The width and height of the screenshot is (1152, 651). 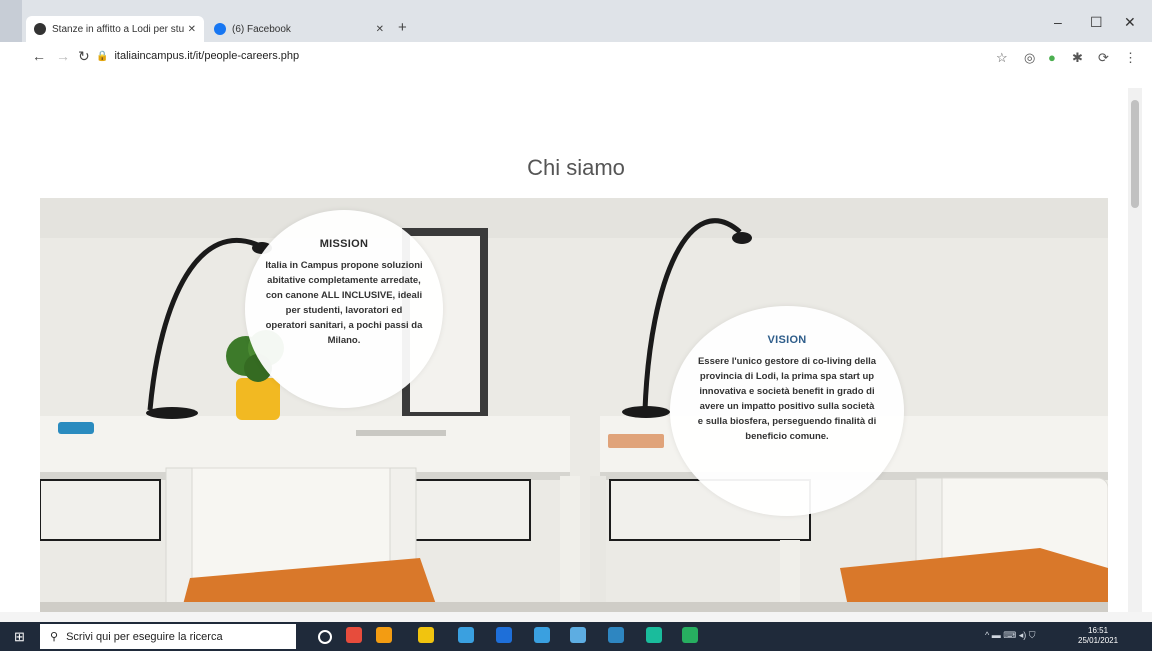 I want to click on address-bar: 🔒 italiaincampus.it/it/people-careers.php, so click(x=197, y=56).